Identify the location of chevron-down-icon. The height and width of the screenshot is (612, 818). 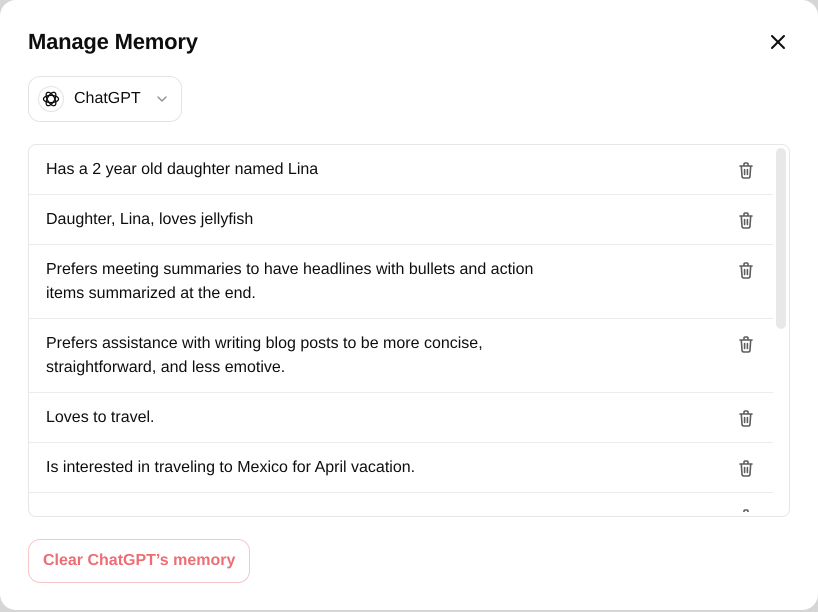
(162, 99).